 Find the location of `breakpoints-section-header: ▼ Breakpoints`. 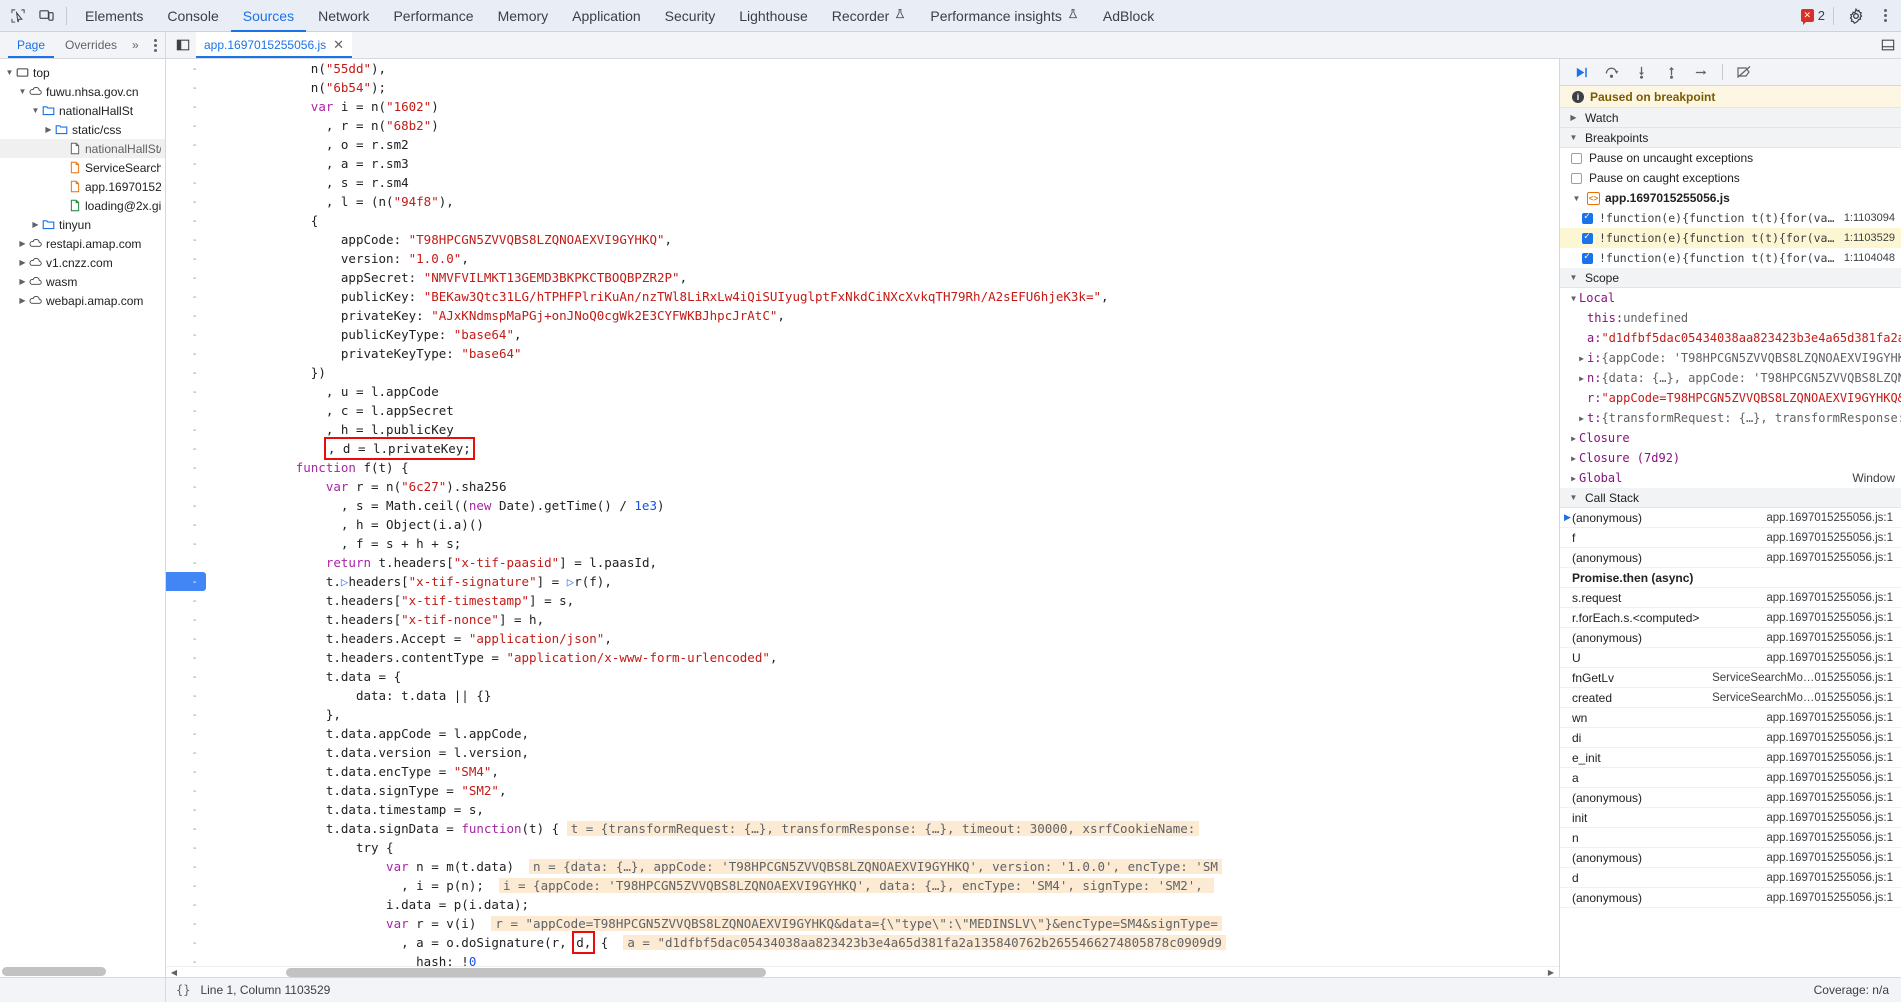

breakpoints-section-header: ▼ Breakpoints is located at coordinates (1730, 138).